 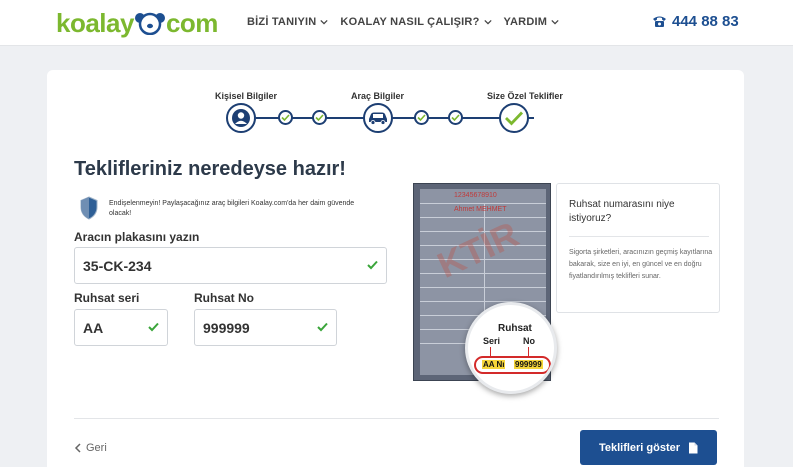 I want to click on back-button: Geri, so click(x=90, y=448).